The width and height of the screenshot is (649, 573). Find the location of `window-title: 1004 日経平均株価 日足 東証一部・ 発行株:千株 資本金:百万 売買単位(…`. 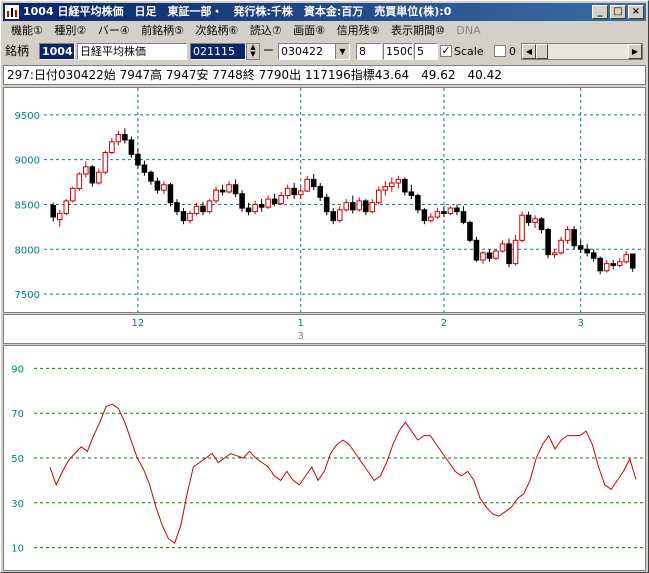

window-title: 1004 日経平均株価 日足 東証一部・ 発行株:千株 資本金:百万 売買単位(… is located at coordinates (237, 11).